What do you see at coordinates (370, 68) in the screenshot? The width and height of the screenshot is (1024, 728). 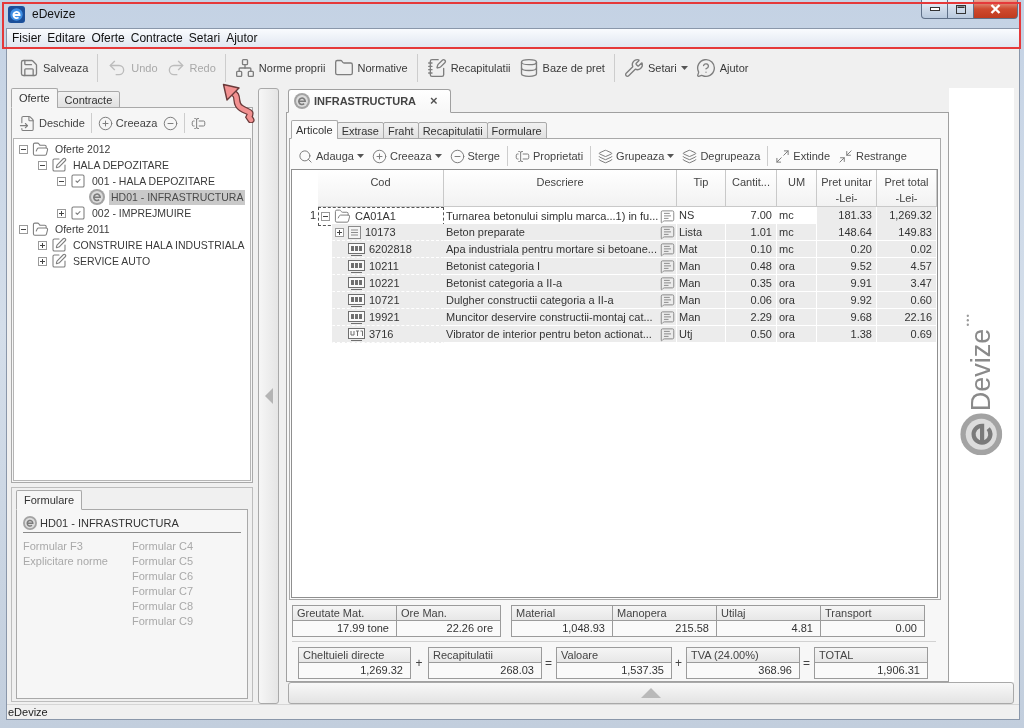 I see `norms-button: Normative` at bounding box center [370, 68].